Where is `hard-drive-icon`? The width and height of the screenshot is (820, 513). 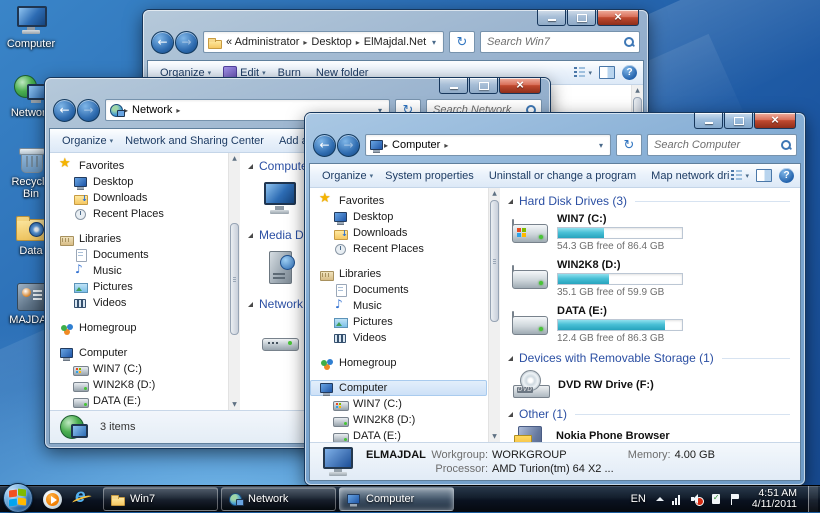
hard-drive-icon is located at coordinates (530, 279).